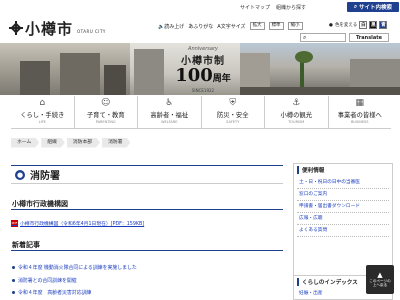 This screenshot has width=400, height=300. Describe the element at coordinates (276, 26) in the screenshot. I see `standard-size-button: 標準` at that location.